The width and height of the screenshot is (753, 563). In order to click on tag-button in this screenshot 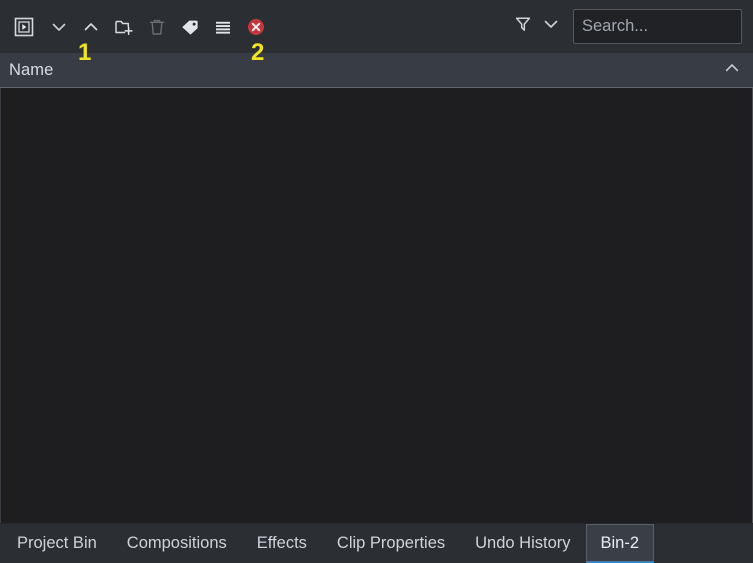, I will do `click(190, 27)`.